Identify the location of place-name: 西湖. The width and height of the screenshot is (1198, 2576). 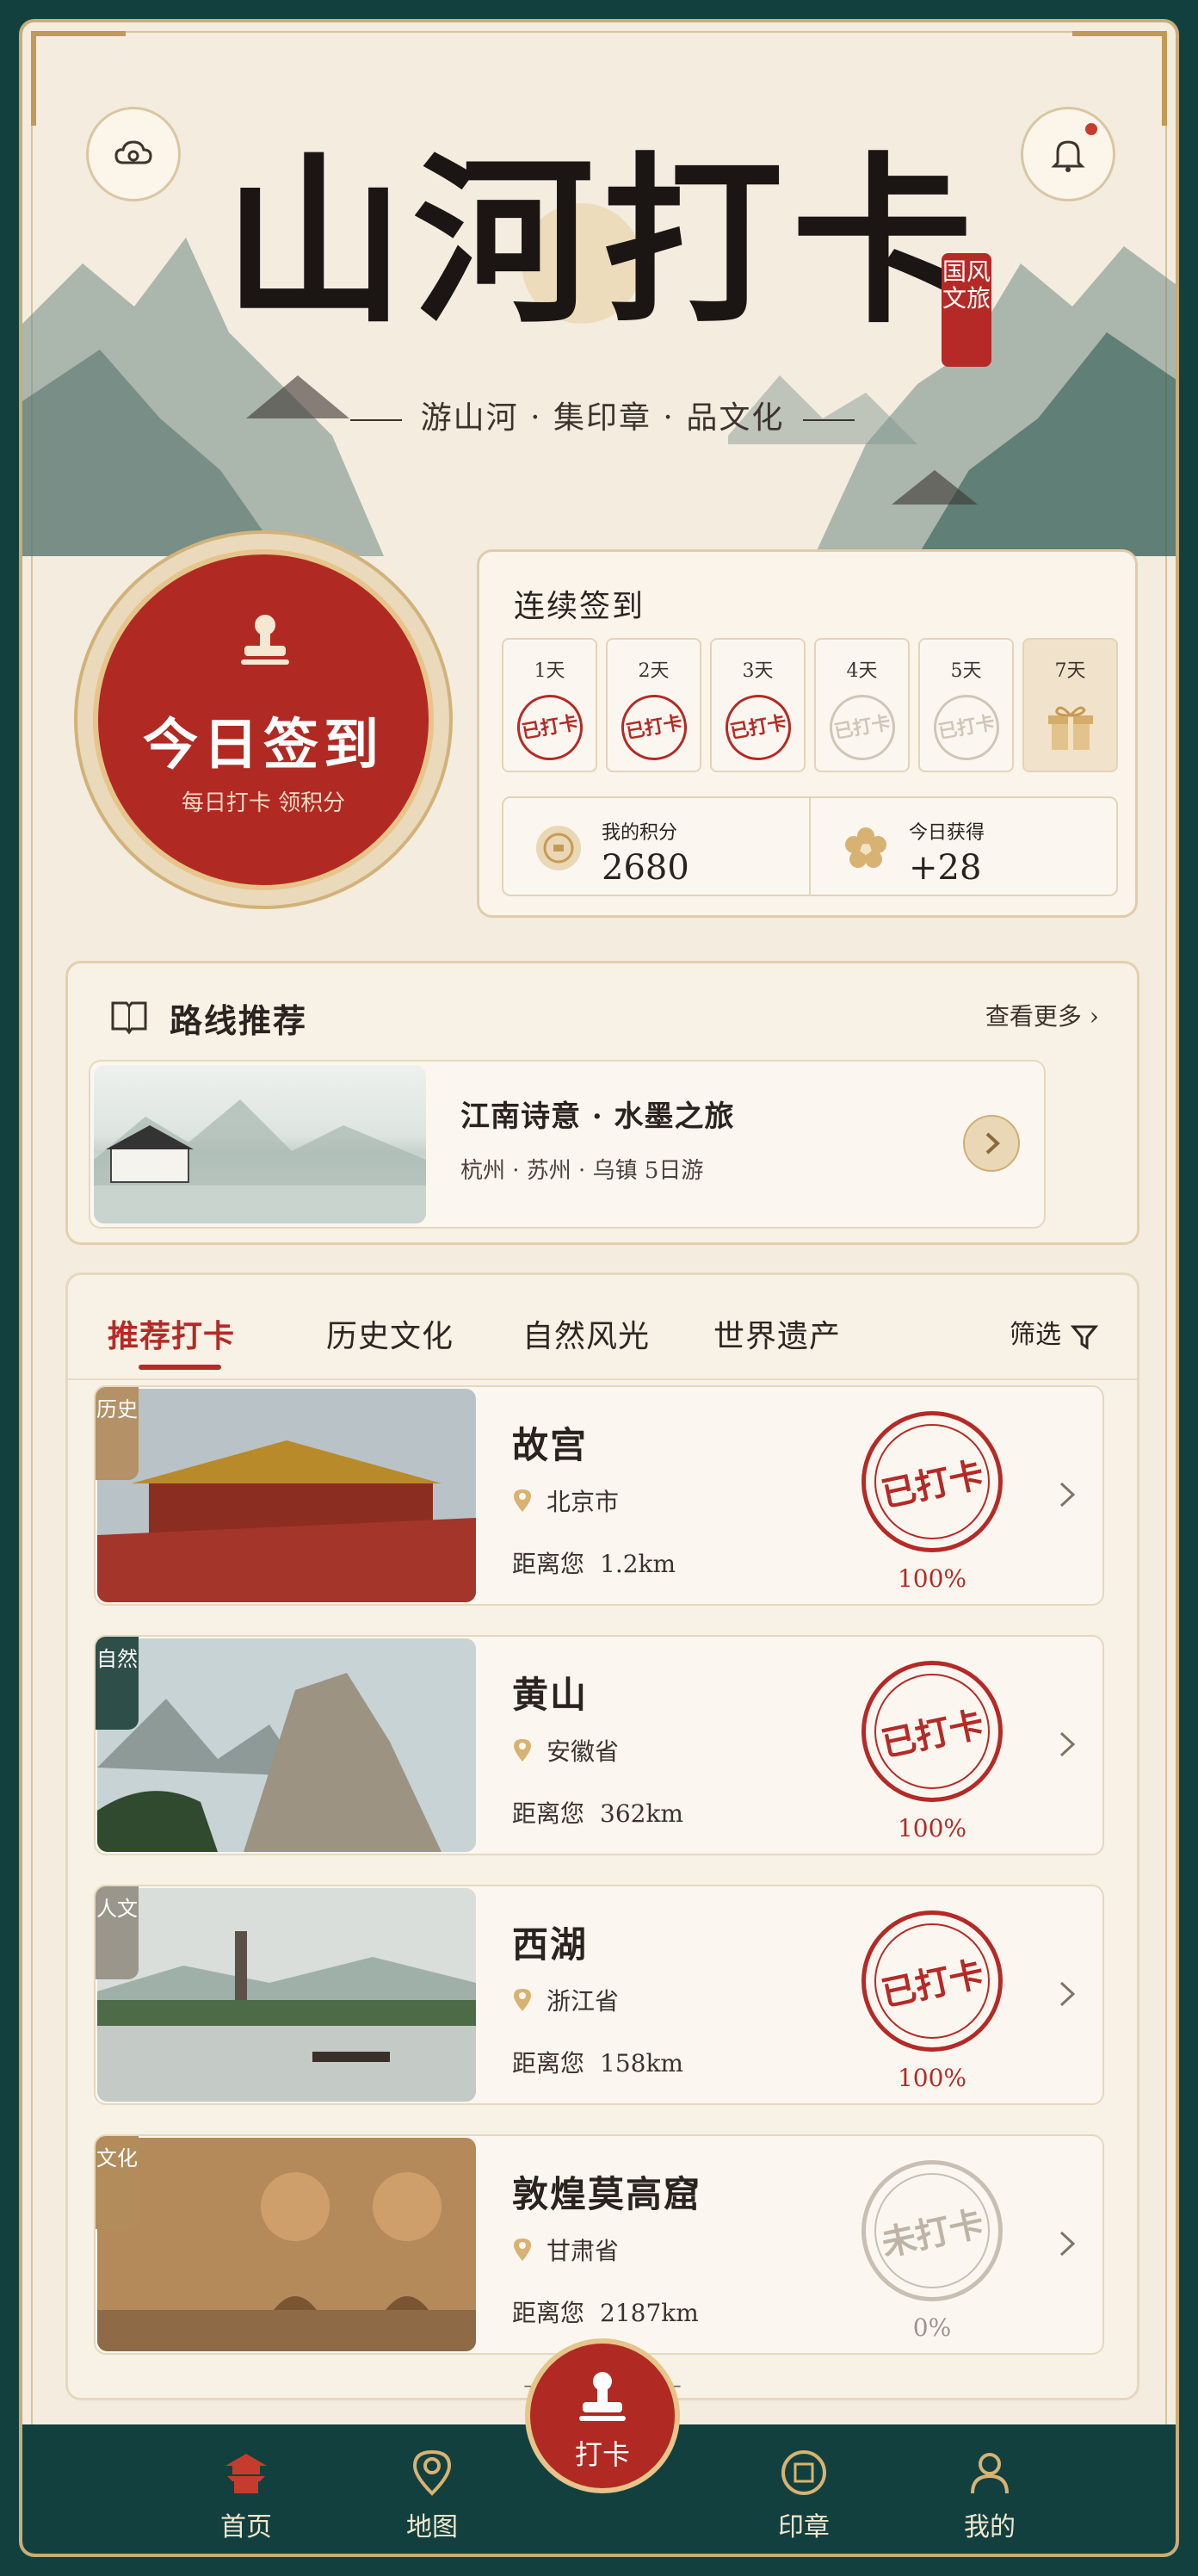
(550, 1944).